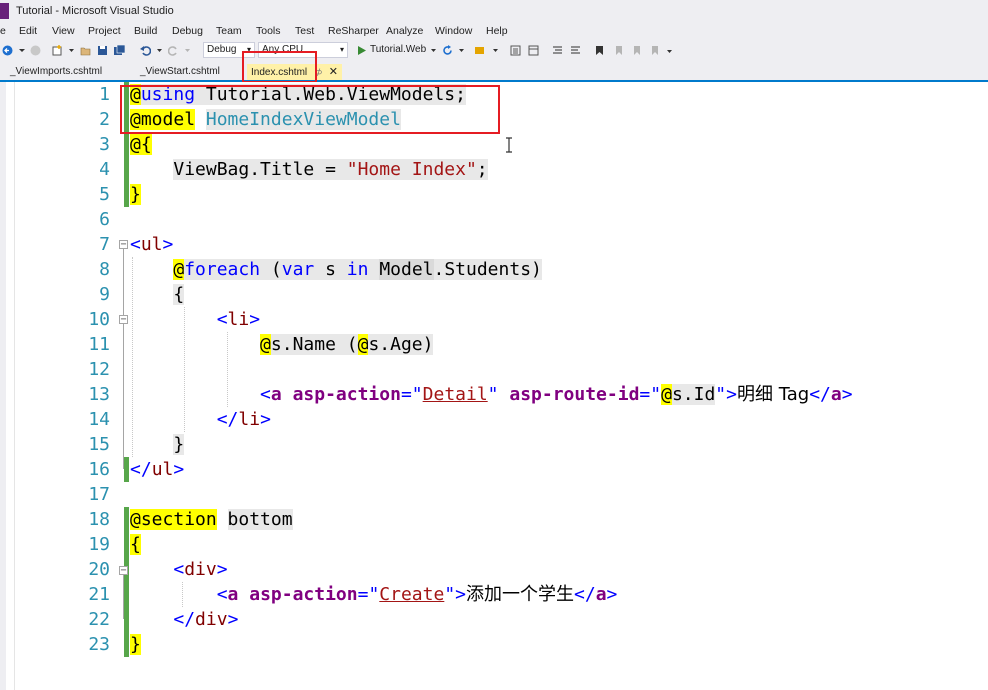  What do you see at coordinates (447, 50) in the screenshot?
I see `refresh-icon` at bounding box center [447, 50].